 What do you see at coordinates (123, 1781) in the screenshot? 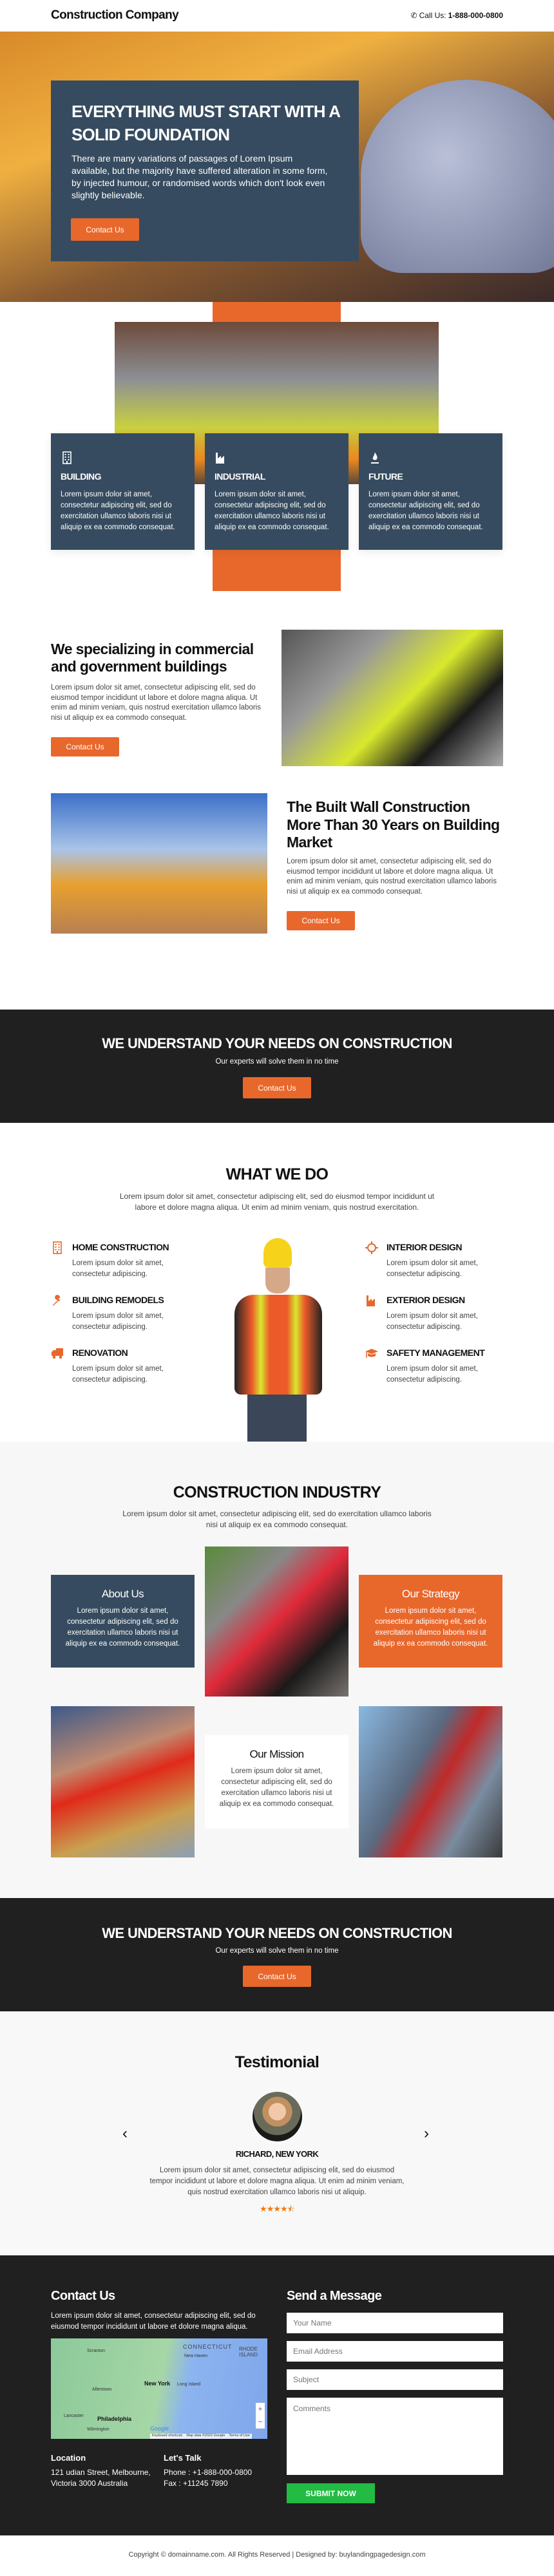
I see `drill-image` at bounding box center [123, 1781].